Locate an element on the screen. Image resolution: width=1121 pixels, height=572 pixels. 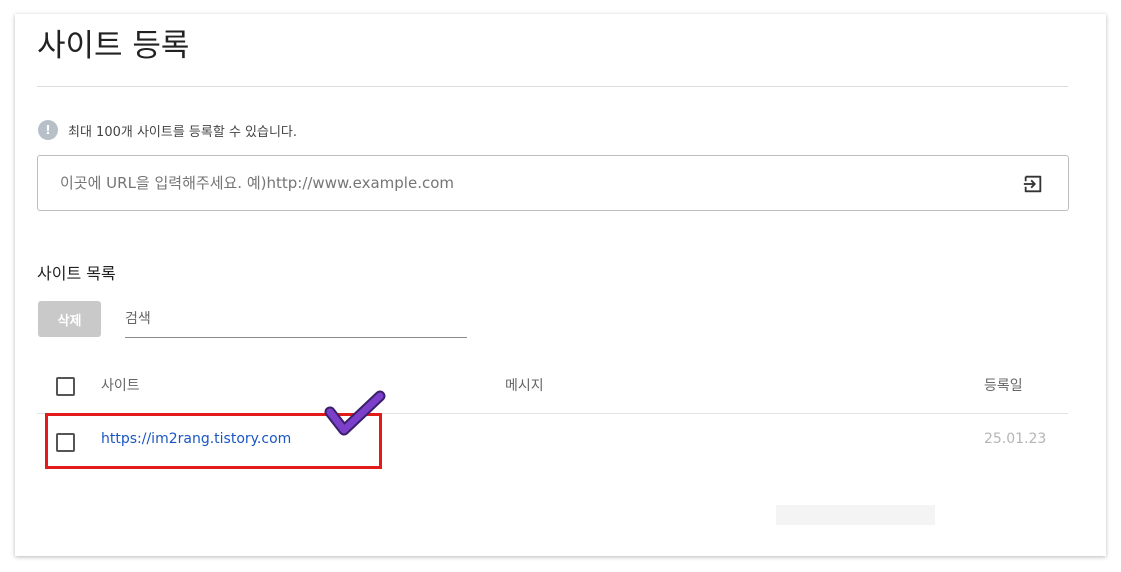
column-message: 메시지 is located at coordinates (524, 386).